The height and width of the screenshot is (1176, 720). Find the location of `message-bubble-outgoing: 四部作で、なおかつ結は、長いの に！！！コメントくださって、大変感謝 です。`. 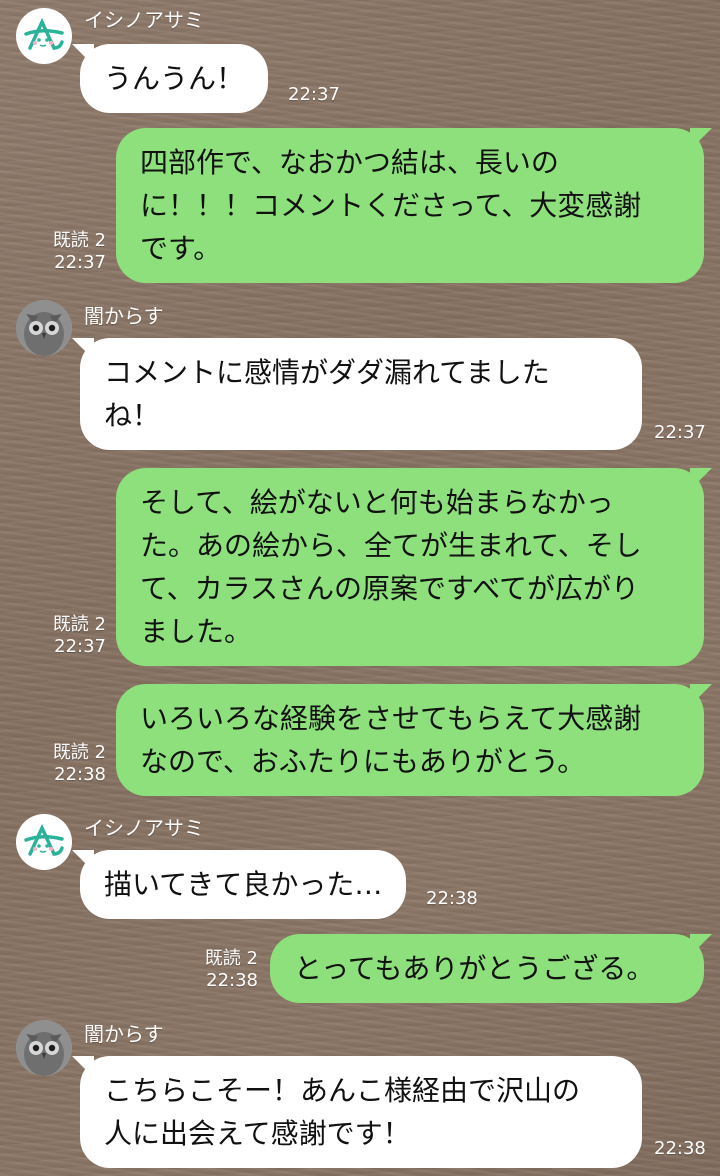

message-bubble-outgoing: 四部作で、なおかつ結は、長いの に！！！コメントくださって、大変感謝 です。 is located at coordinates (410, 205).